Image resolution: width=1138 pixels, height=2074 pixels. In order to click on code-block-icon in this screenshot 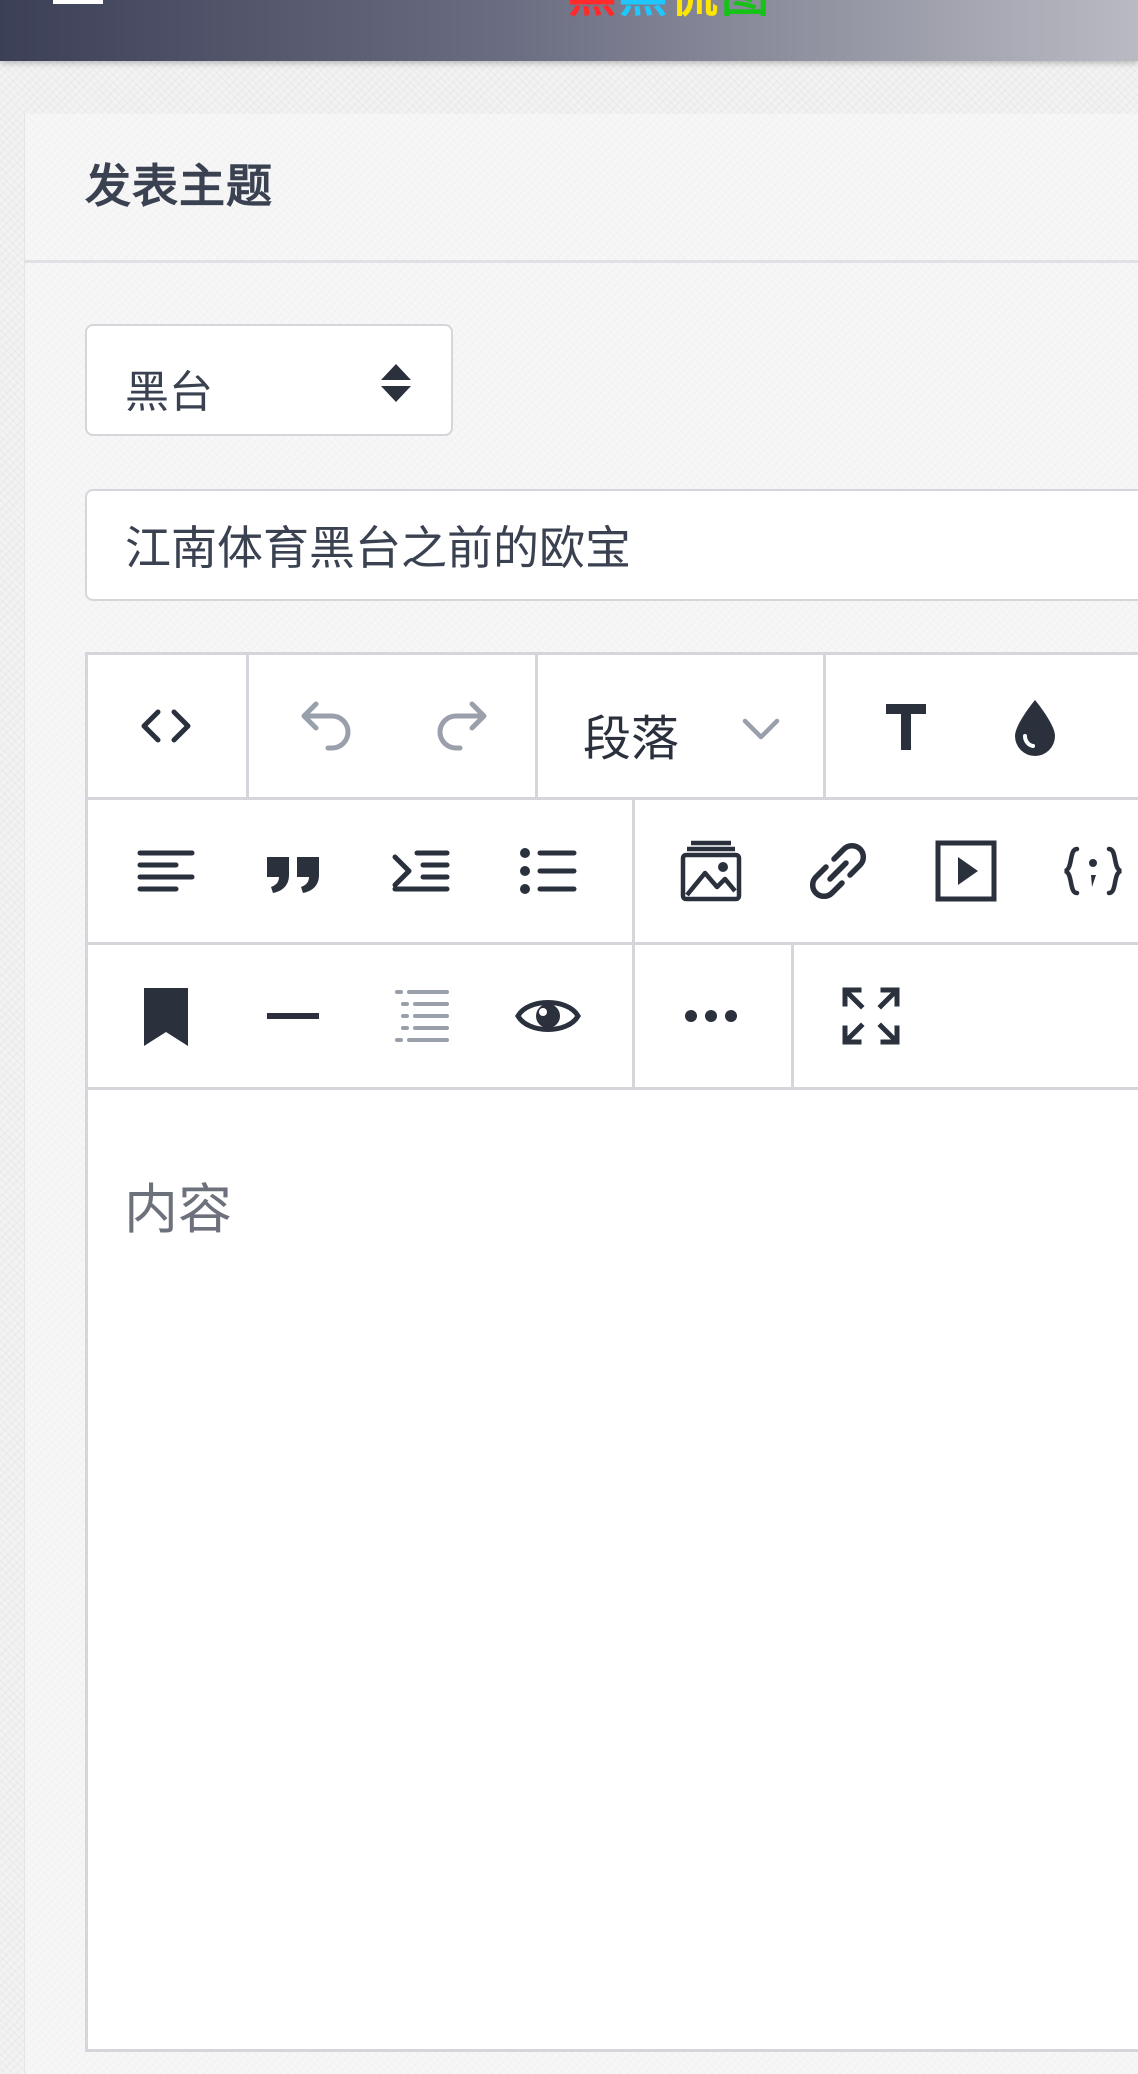, I will do `click(1093, 871)`.